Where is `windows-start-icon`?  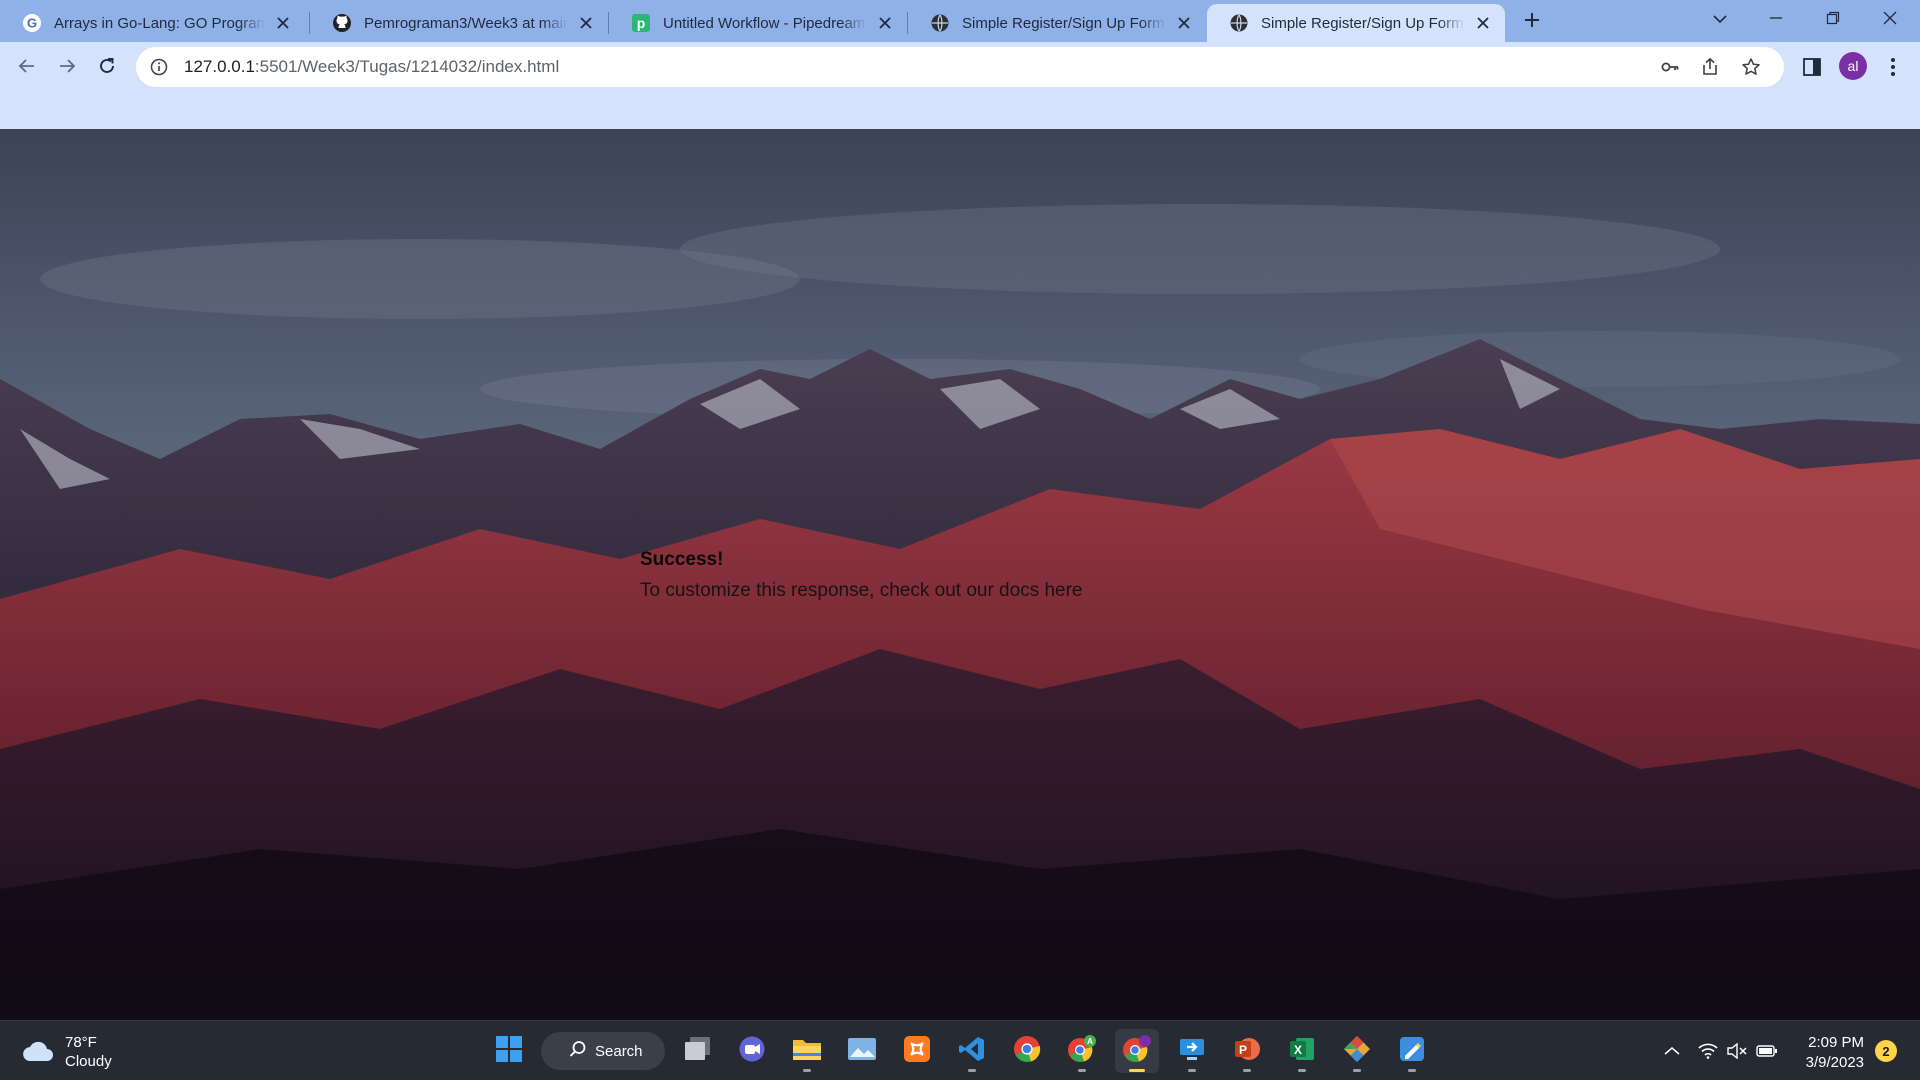
windows-start-icon is located at coordinates (509, 1051).